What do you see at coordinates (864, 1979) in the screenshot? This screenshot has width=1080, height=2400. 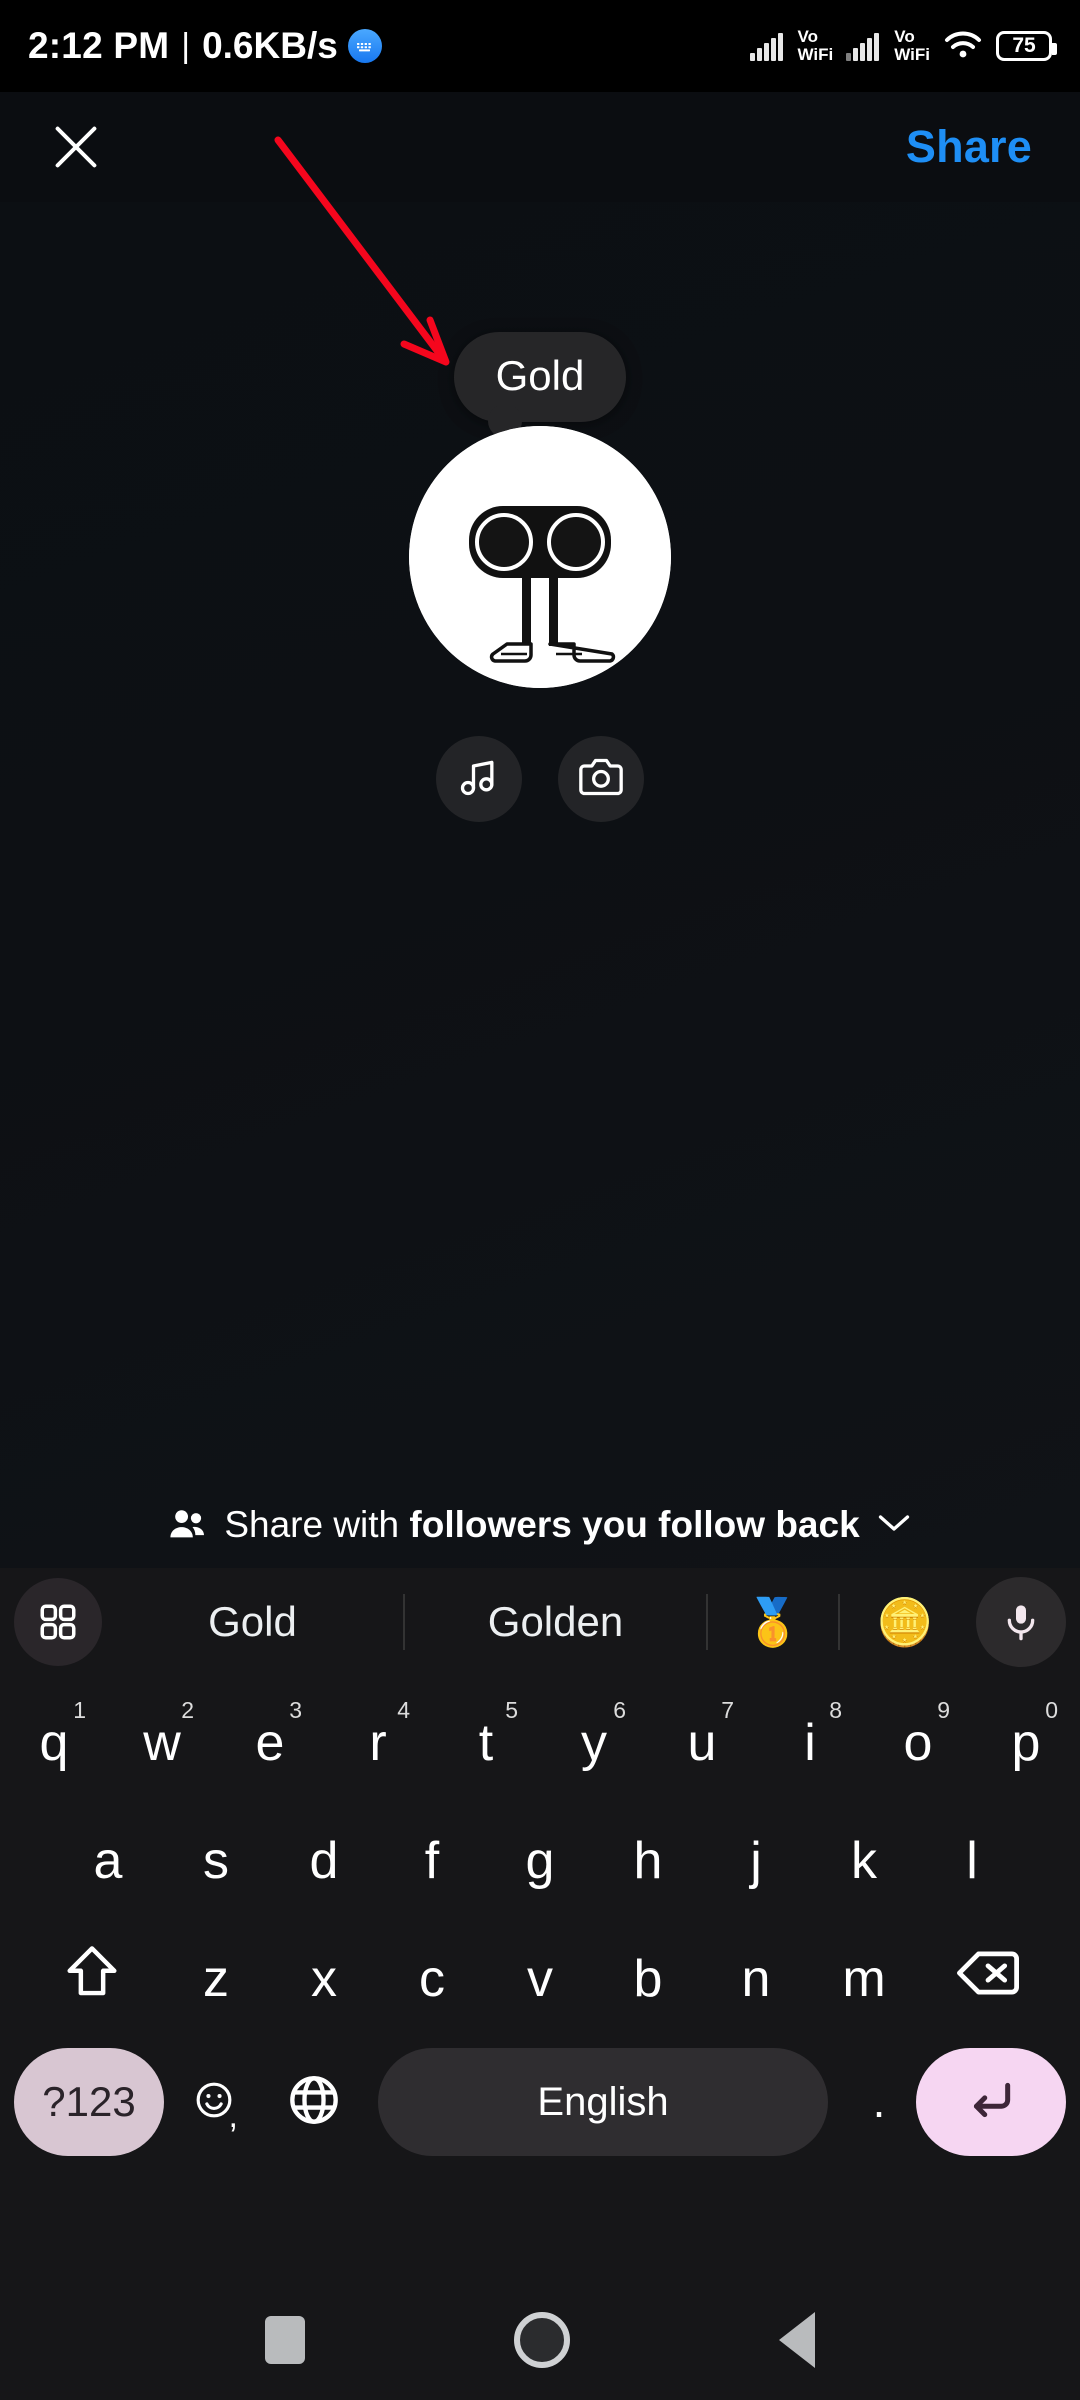 I see `key-m: m` at bounding box center [864, 1979].